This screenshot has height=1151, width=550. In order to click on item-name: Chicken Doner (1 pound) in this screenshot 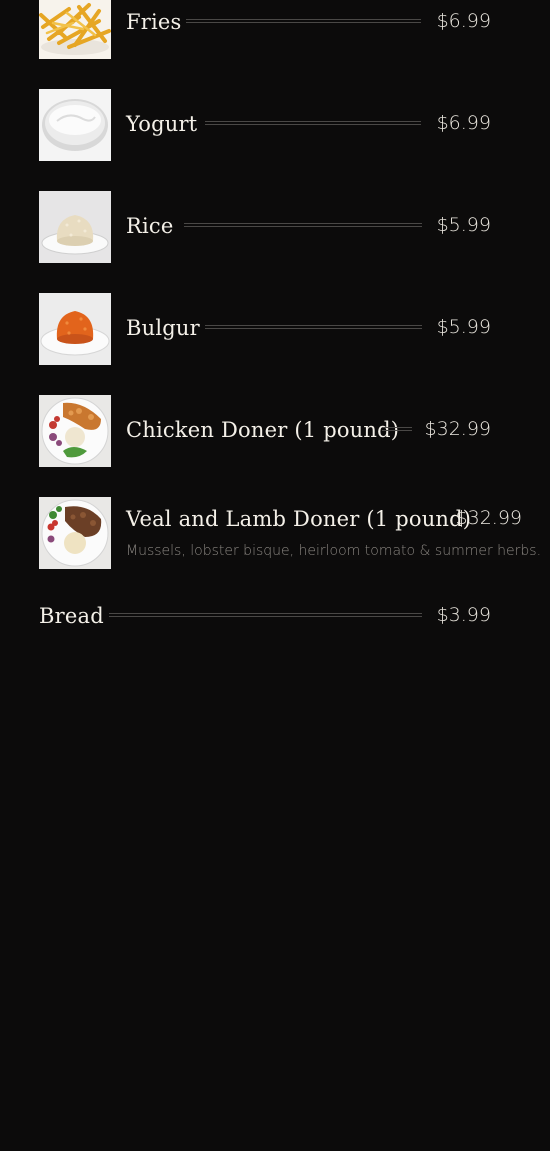, I will do `click(263, 430)`.